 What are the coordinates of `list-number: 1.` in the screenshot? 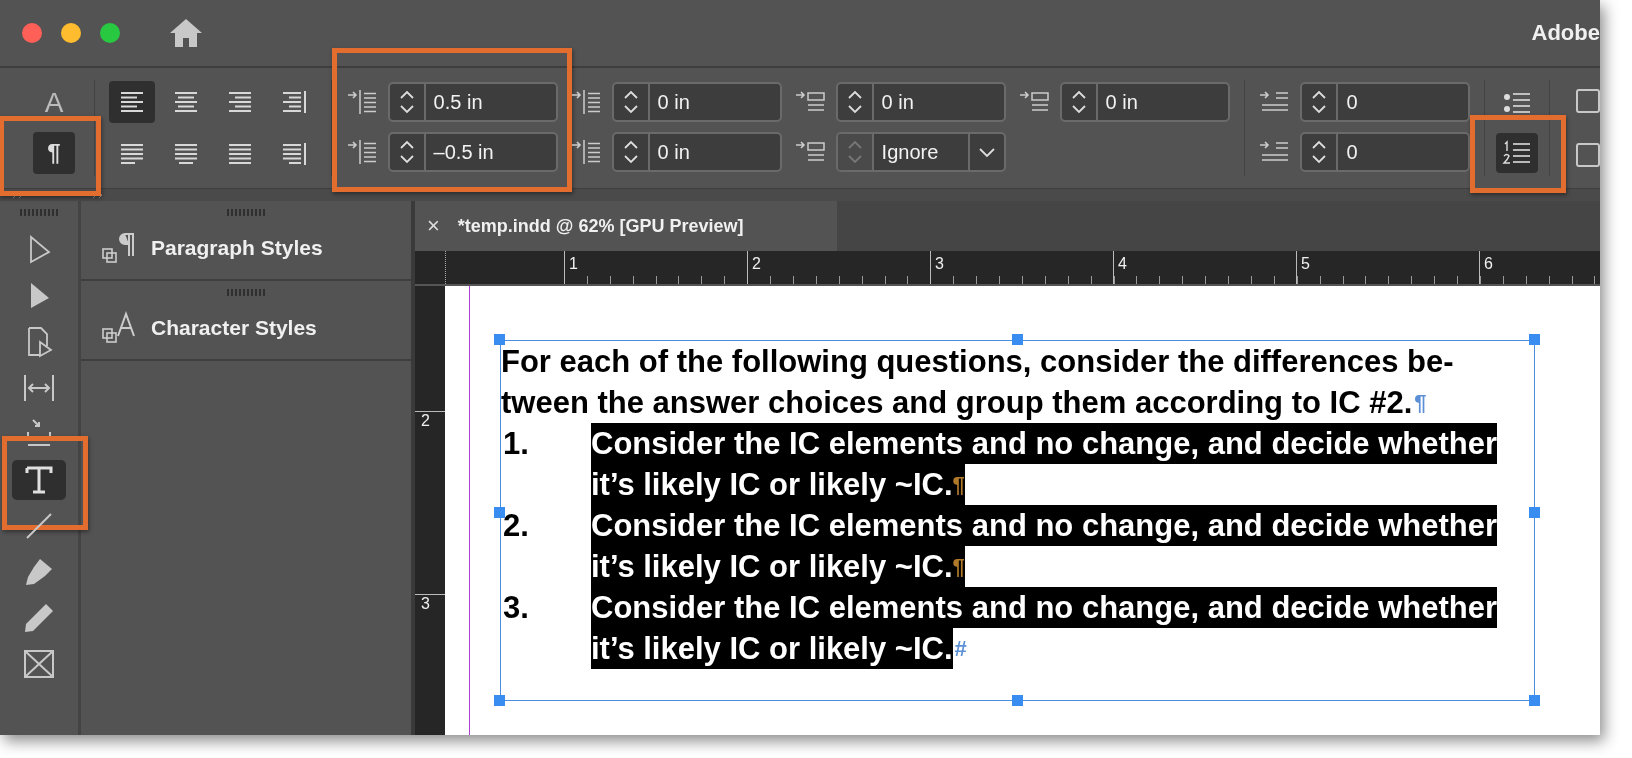 It's located at (516, 444).